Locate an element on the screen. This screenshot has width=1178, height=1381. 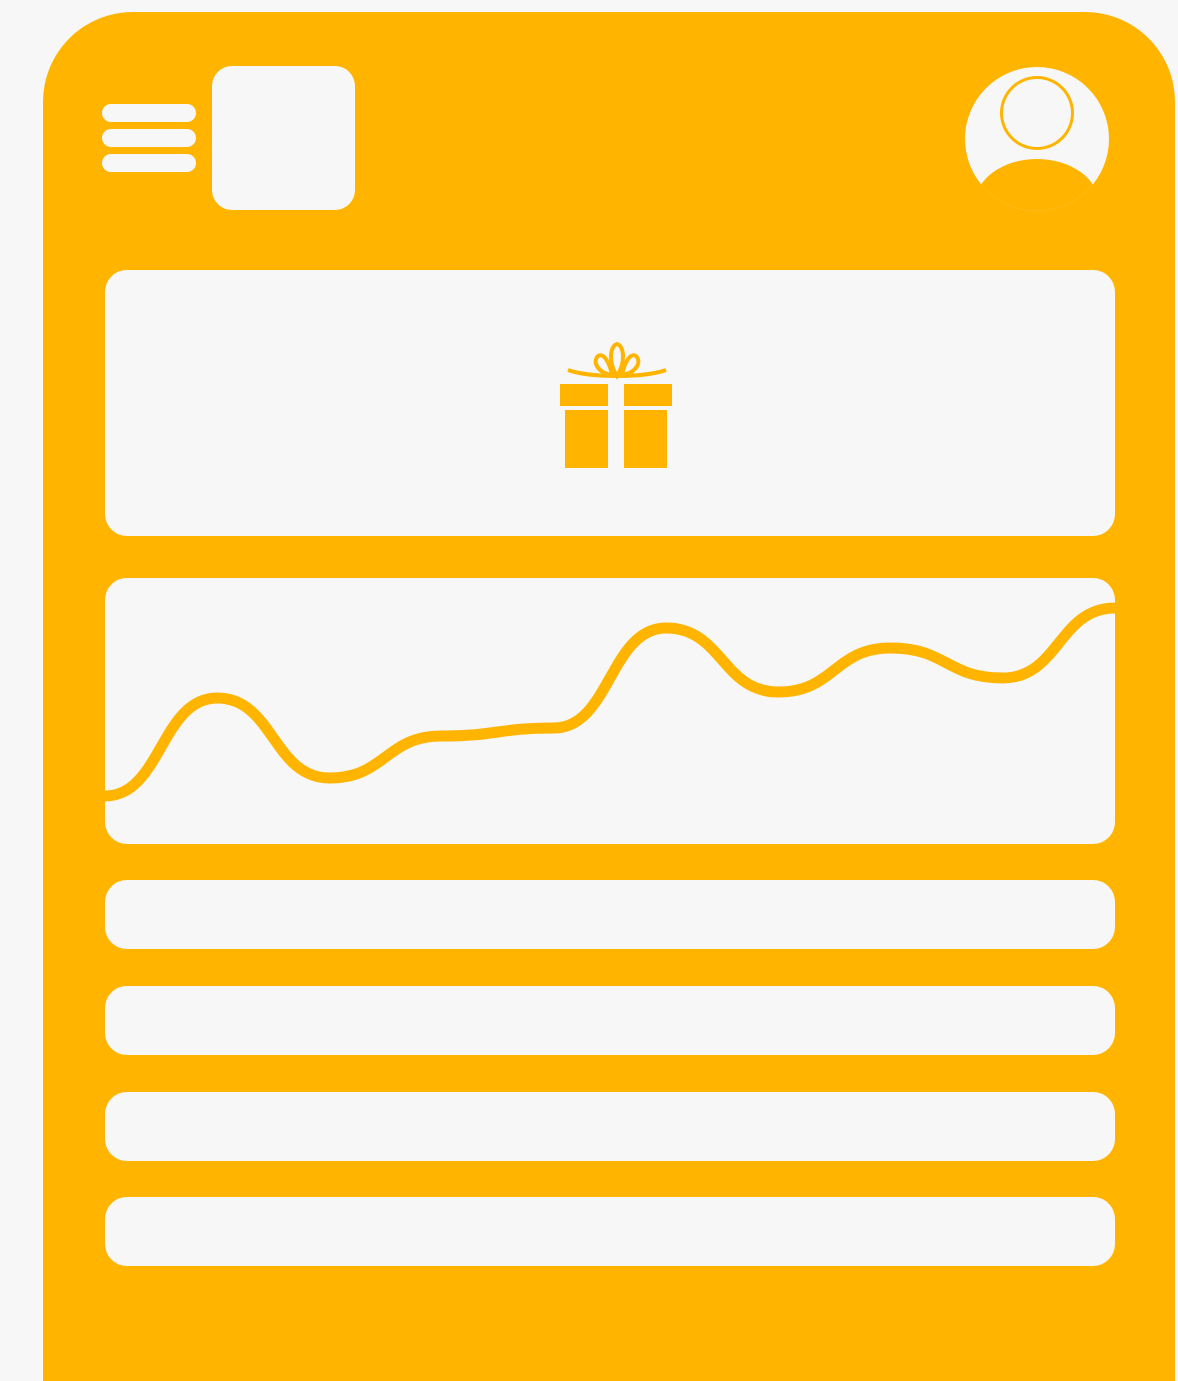
trend-chart is located at coordinates (610, 702).